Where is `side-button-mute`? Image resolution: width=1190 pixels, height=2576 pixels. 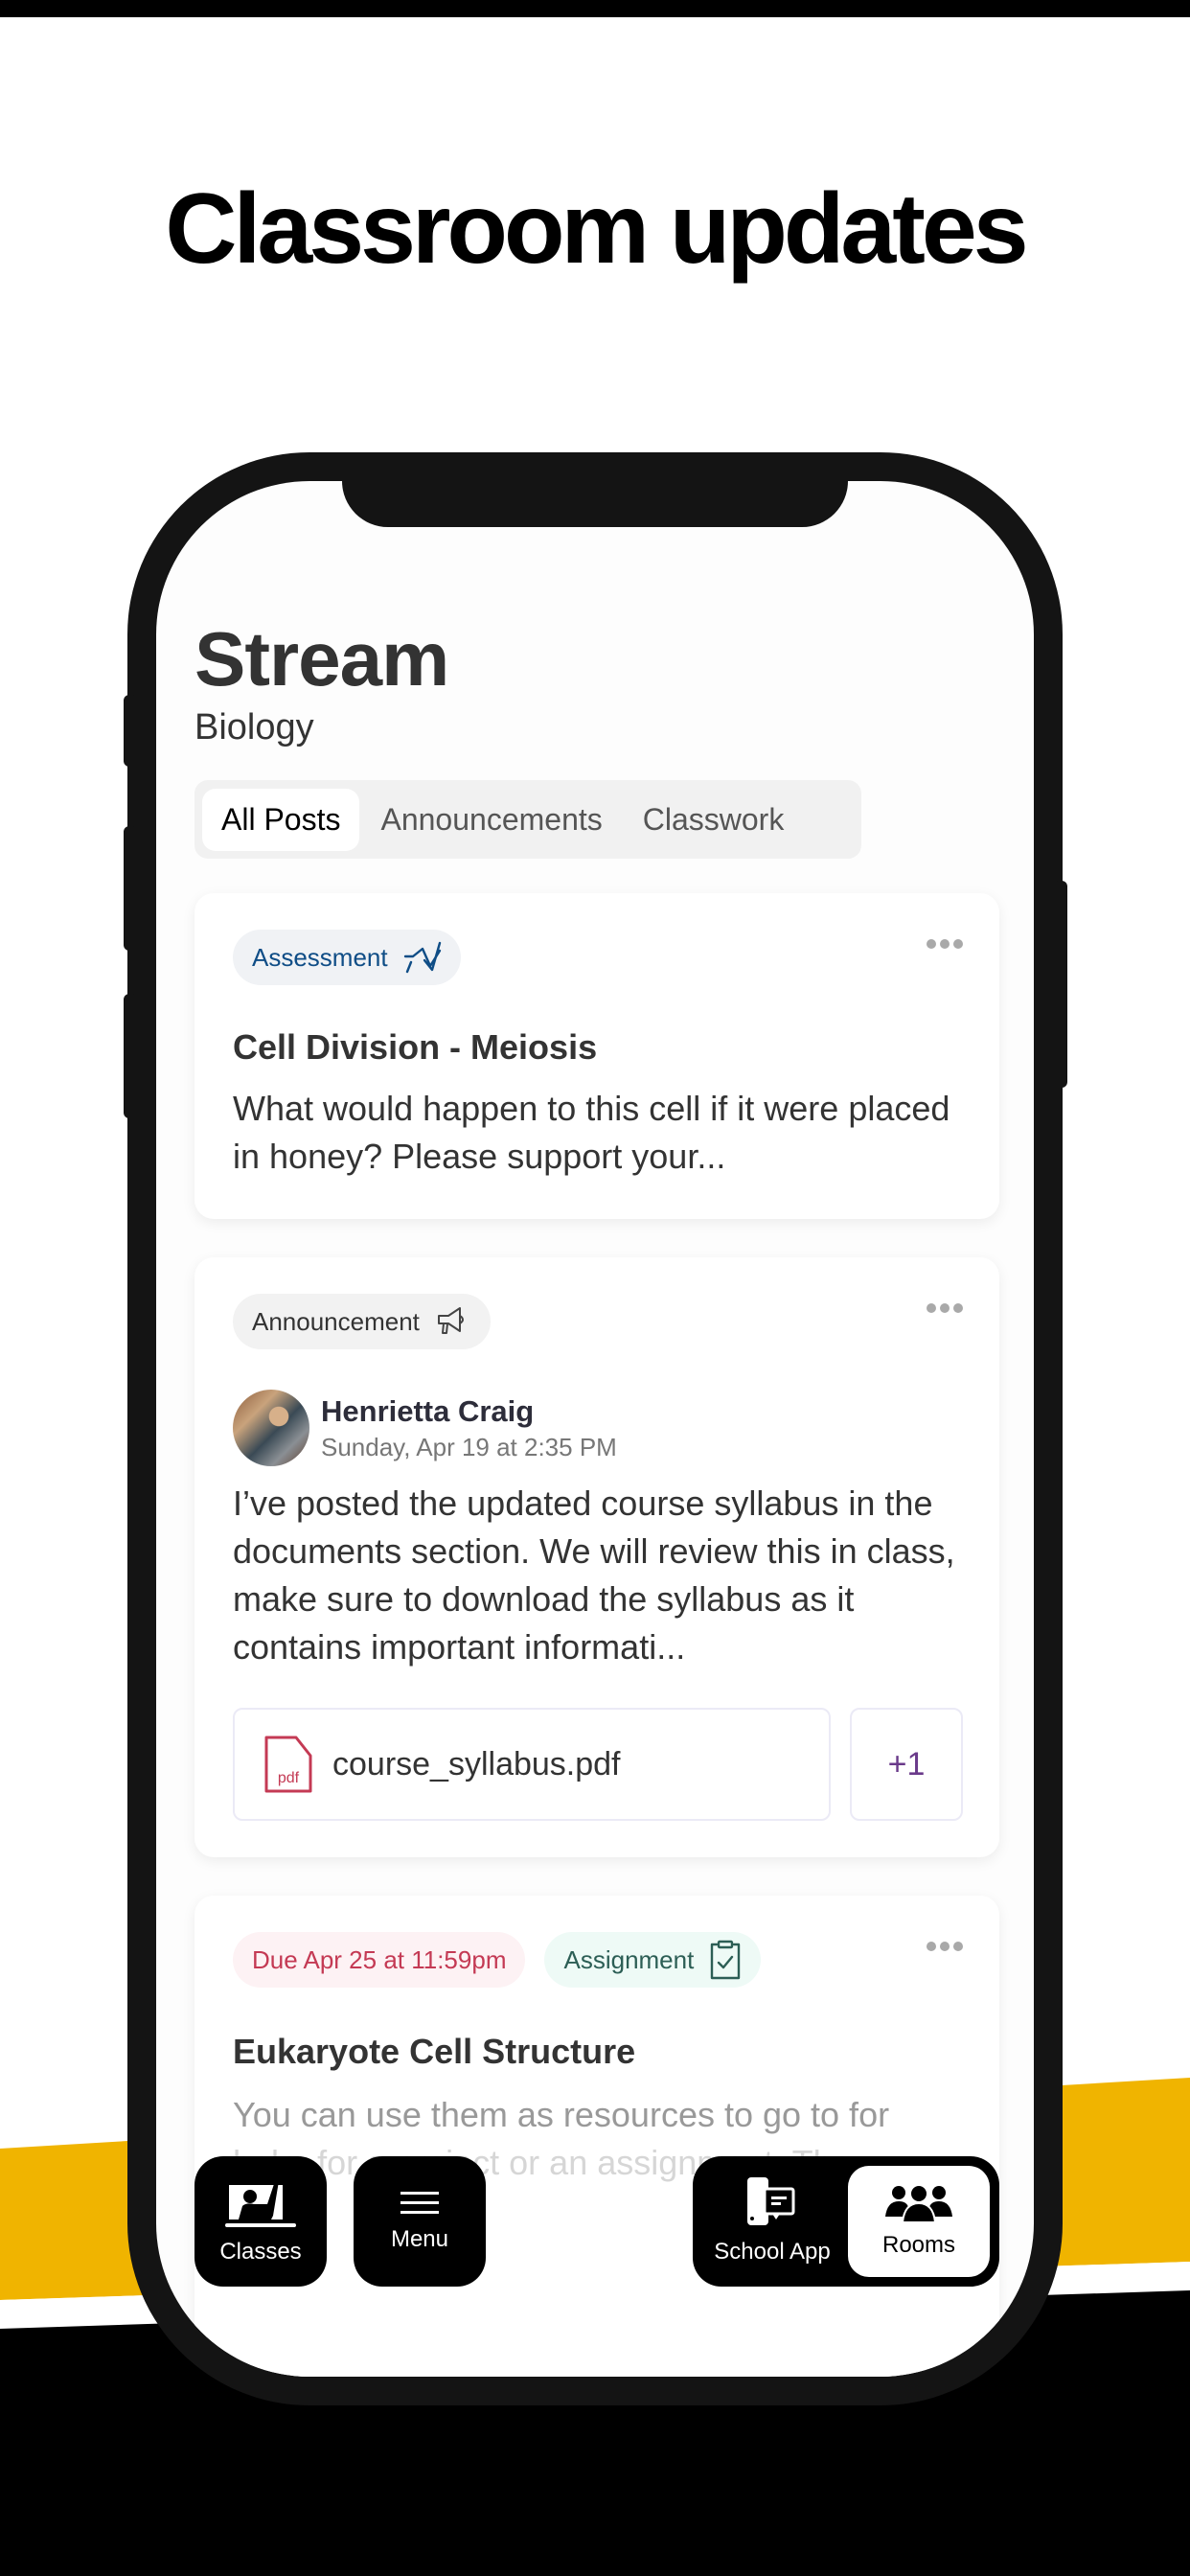 side-button-mute is located at coordinates (131, 731).